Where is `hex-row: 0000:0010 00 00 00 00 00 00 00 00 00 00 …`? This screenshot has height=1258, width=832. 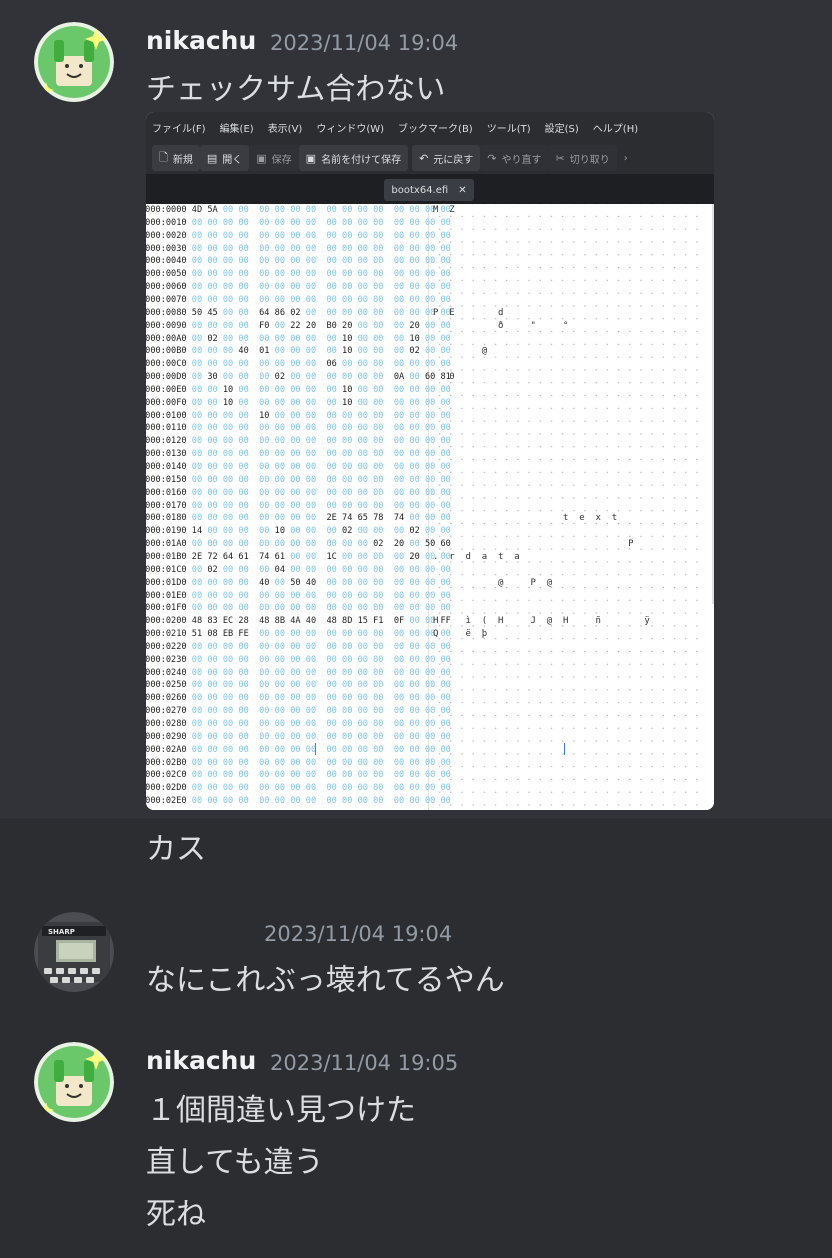
hex-row: 0000:0010 00 00 00 00 00 00 00 00 00 00 … is located at coordinates (298, 223).